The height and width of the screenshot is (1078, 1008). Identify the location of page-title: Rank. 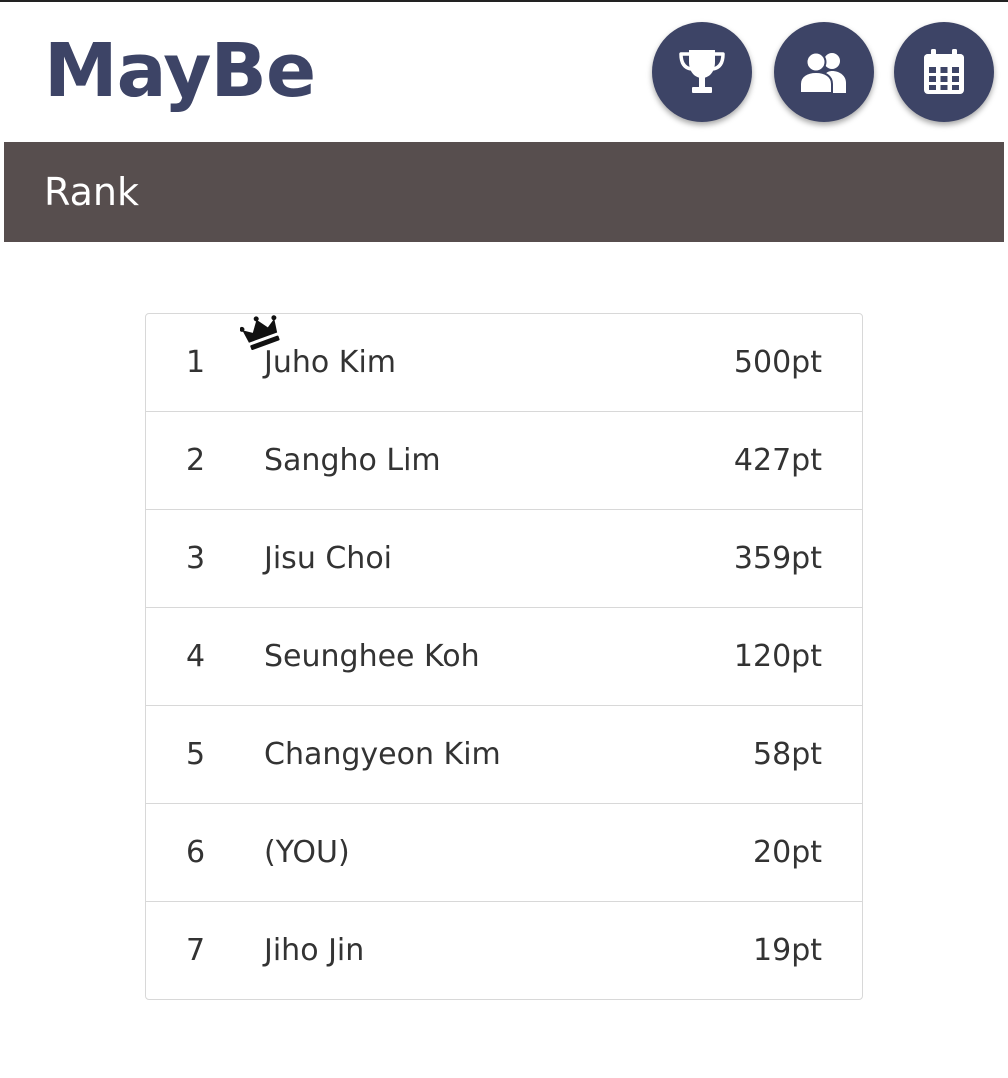
(91, 192).